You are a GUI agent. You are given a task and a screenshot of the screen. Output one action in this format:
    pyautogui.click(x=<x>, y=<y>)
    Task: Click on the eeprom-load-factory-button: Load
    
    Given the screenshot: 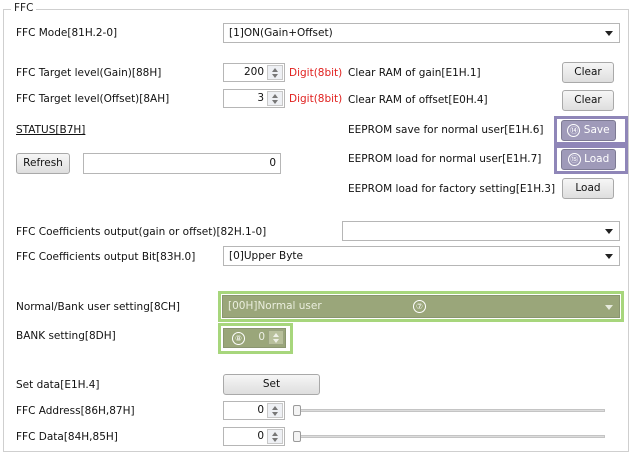 What is the action you would take?
    pyautogui.click(x=588, y=188)
    